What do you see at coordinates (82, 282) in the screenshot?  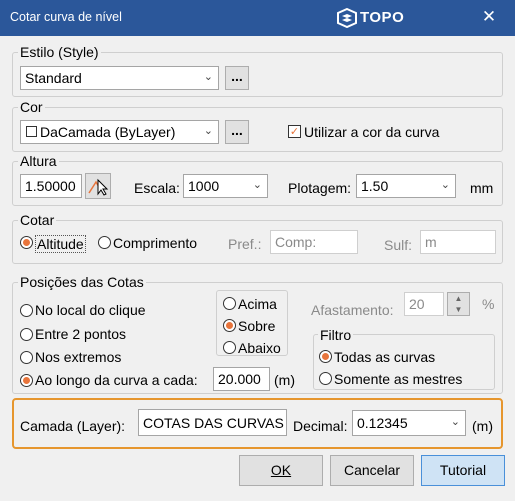 I see `posicoes-legend: Posições das Cotas` at bounding box center [82, 282].